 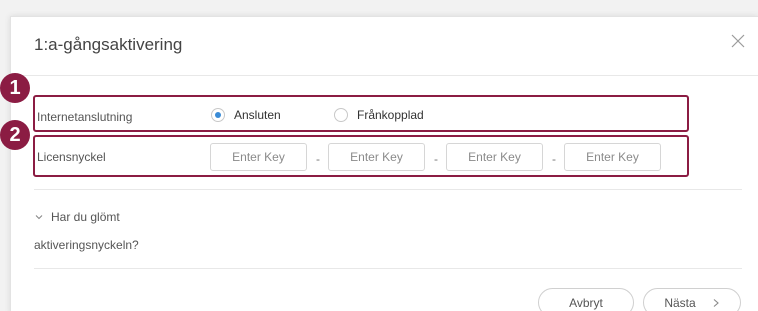 What do you see at coordinates (39, 217) in the screenshot?
I see `chevron-down-icon` at bounding box center [39, 217].